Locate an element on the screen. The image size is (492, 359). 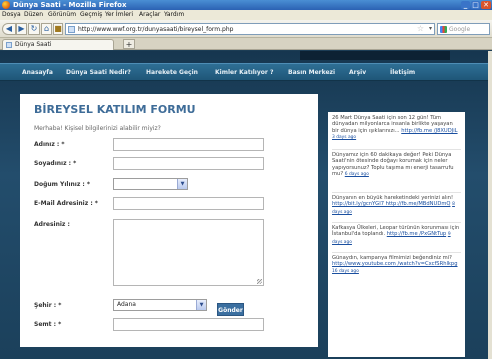
name-input is located at coordinates (188, 144).